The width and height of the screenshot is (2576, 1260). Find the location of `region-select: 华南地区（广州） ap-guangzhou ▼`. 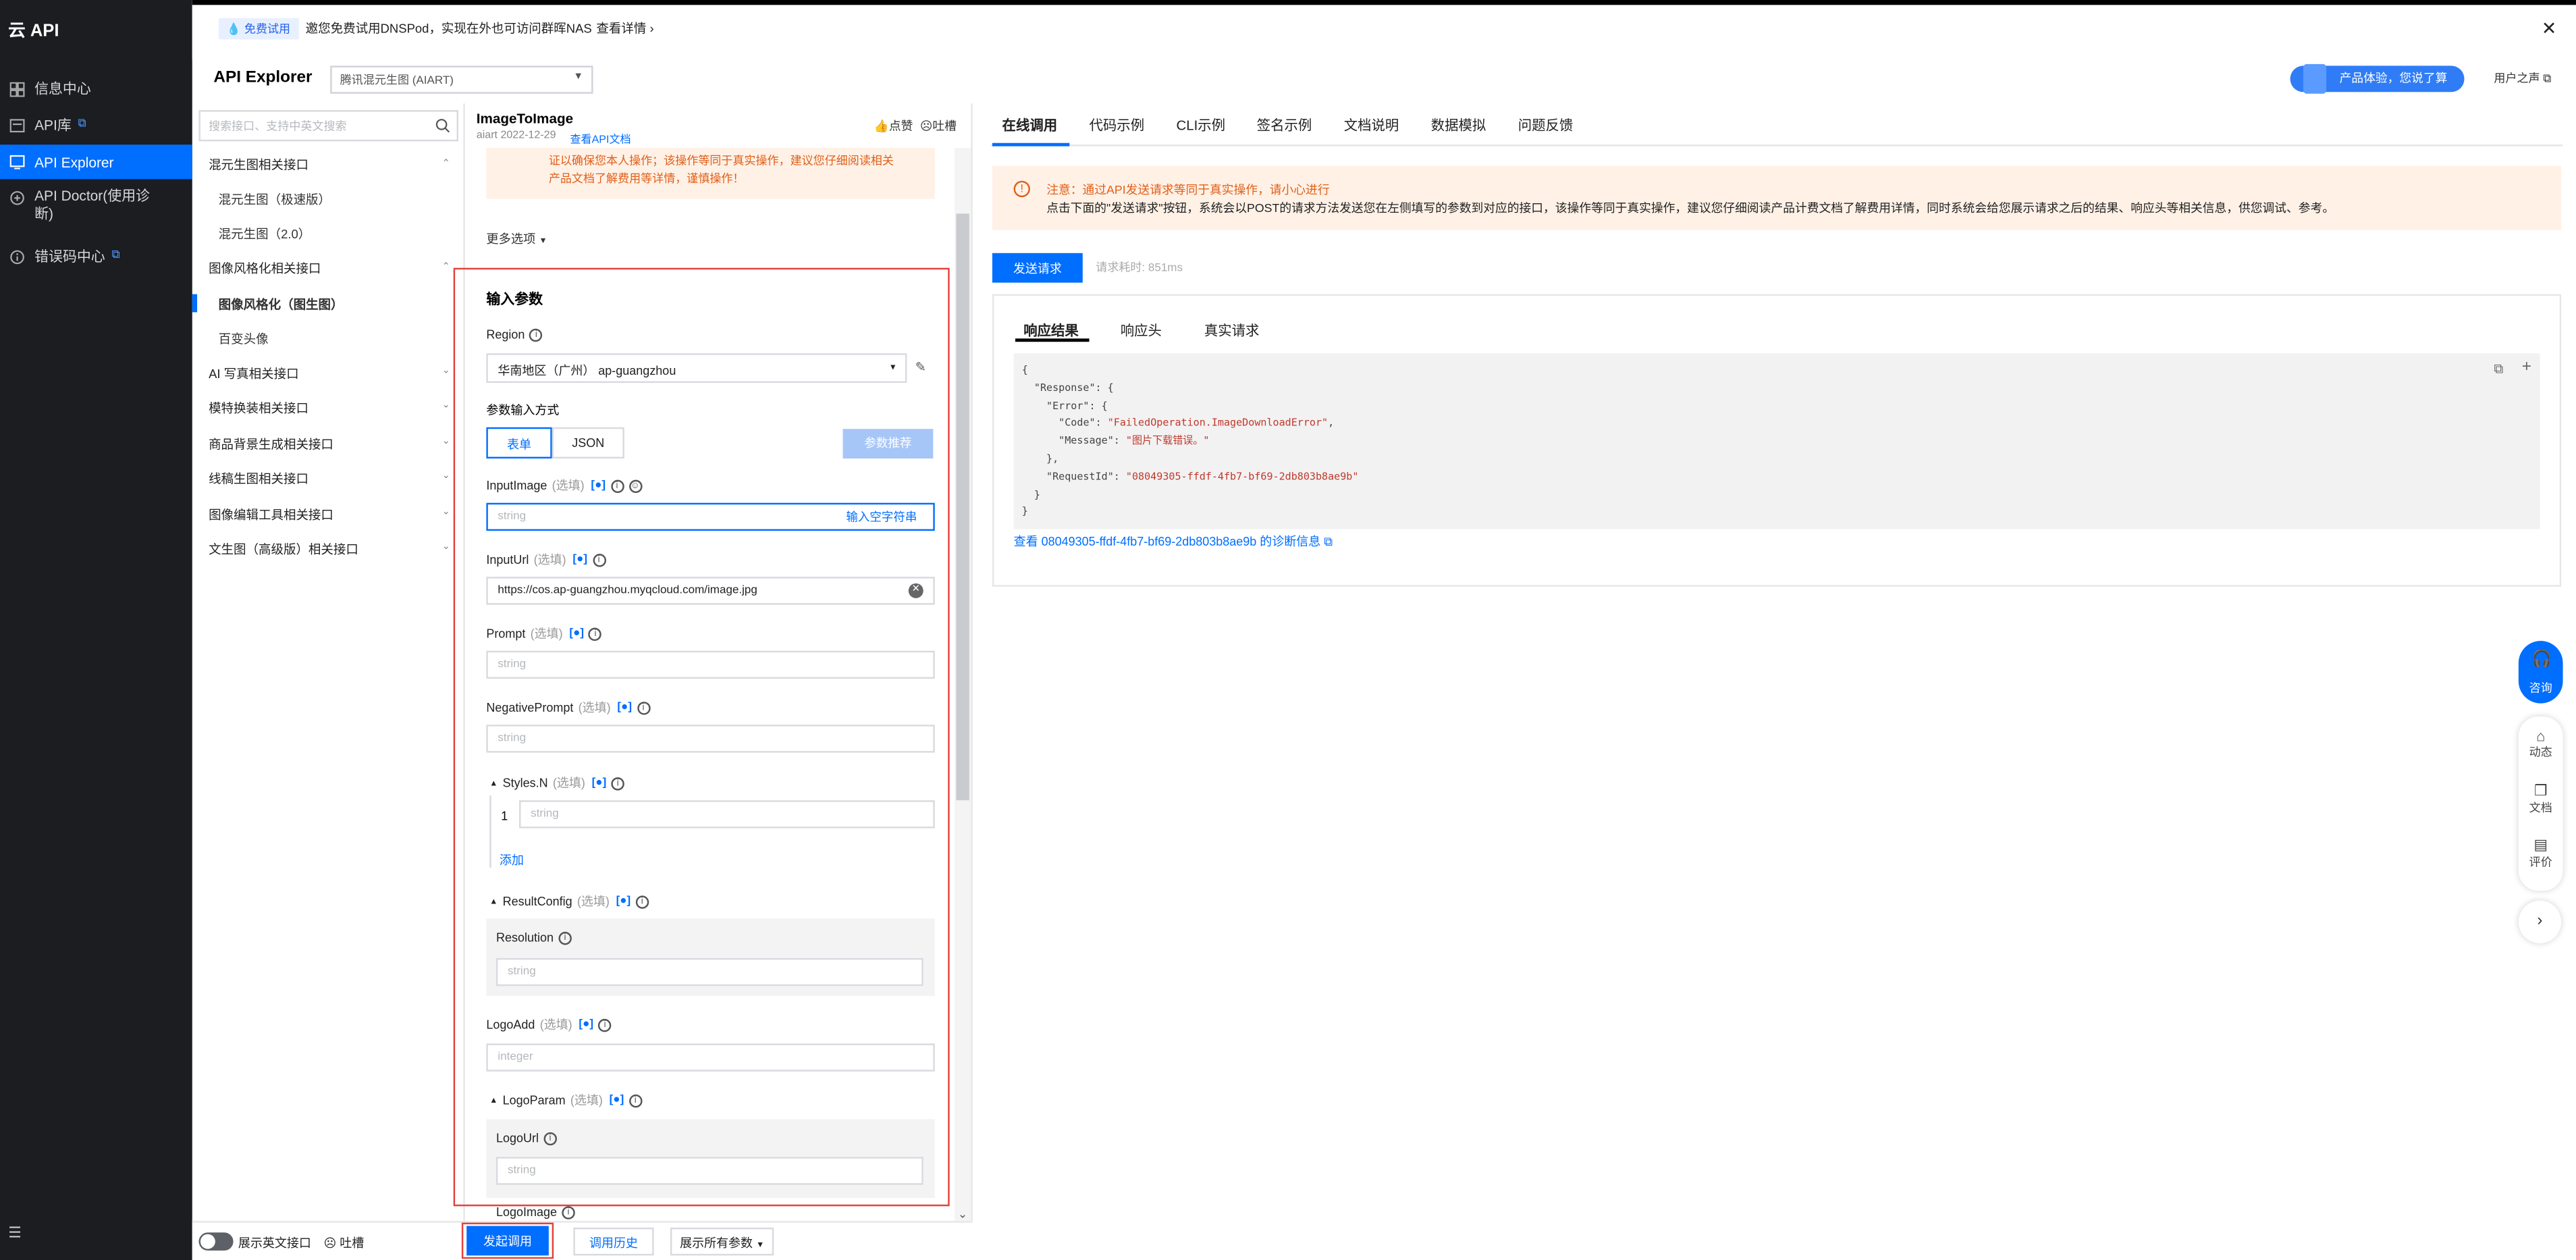

region-select: 华南地区（广州） ap-guangzhou ▼ is located at coordinates (696, 369).